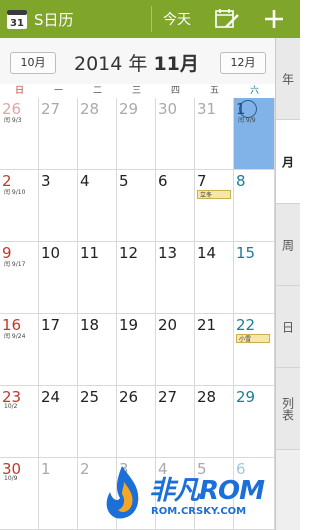 The image size is (320, 530). Describe the element at coordinates (58, 91) in the screenshot. I see `weekday-label: 一` at that location.